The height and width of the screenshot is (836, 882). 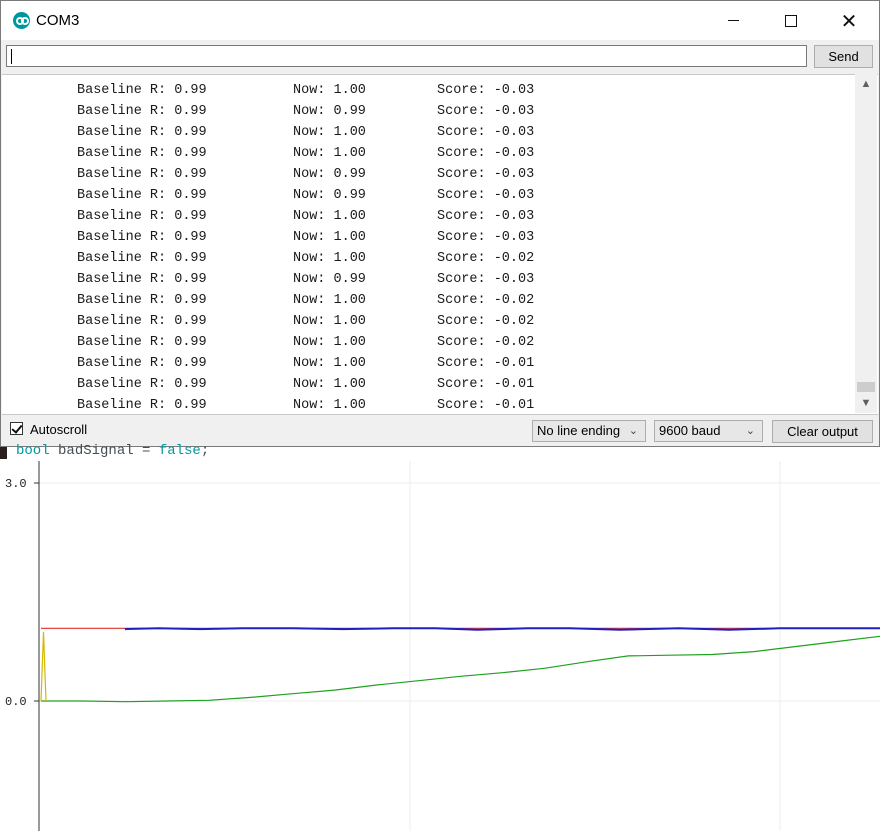 What do you see at coordinates (502, 629) in the screenshot?
I see `series-line-blue` at bounding box center [502, 629].